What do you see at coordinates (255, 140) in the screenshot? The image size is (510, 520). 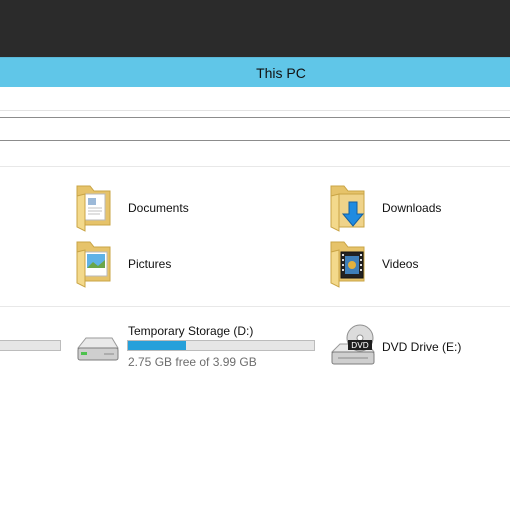 I see `address-bar-bottom-border` at bounding box center [255, 140].